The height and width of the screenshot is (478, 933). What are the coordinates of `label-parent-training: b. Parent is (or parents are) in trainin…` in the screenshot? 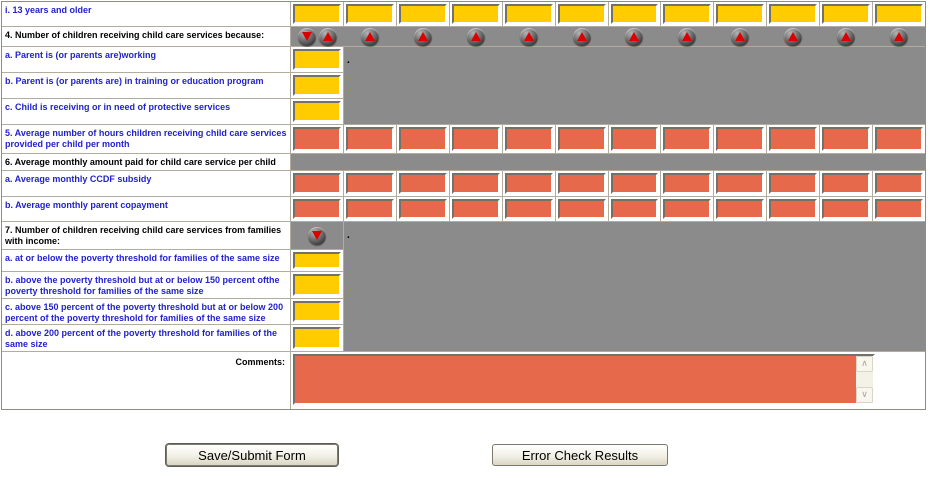 It's located at (146, 85).